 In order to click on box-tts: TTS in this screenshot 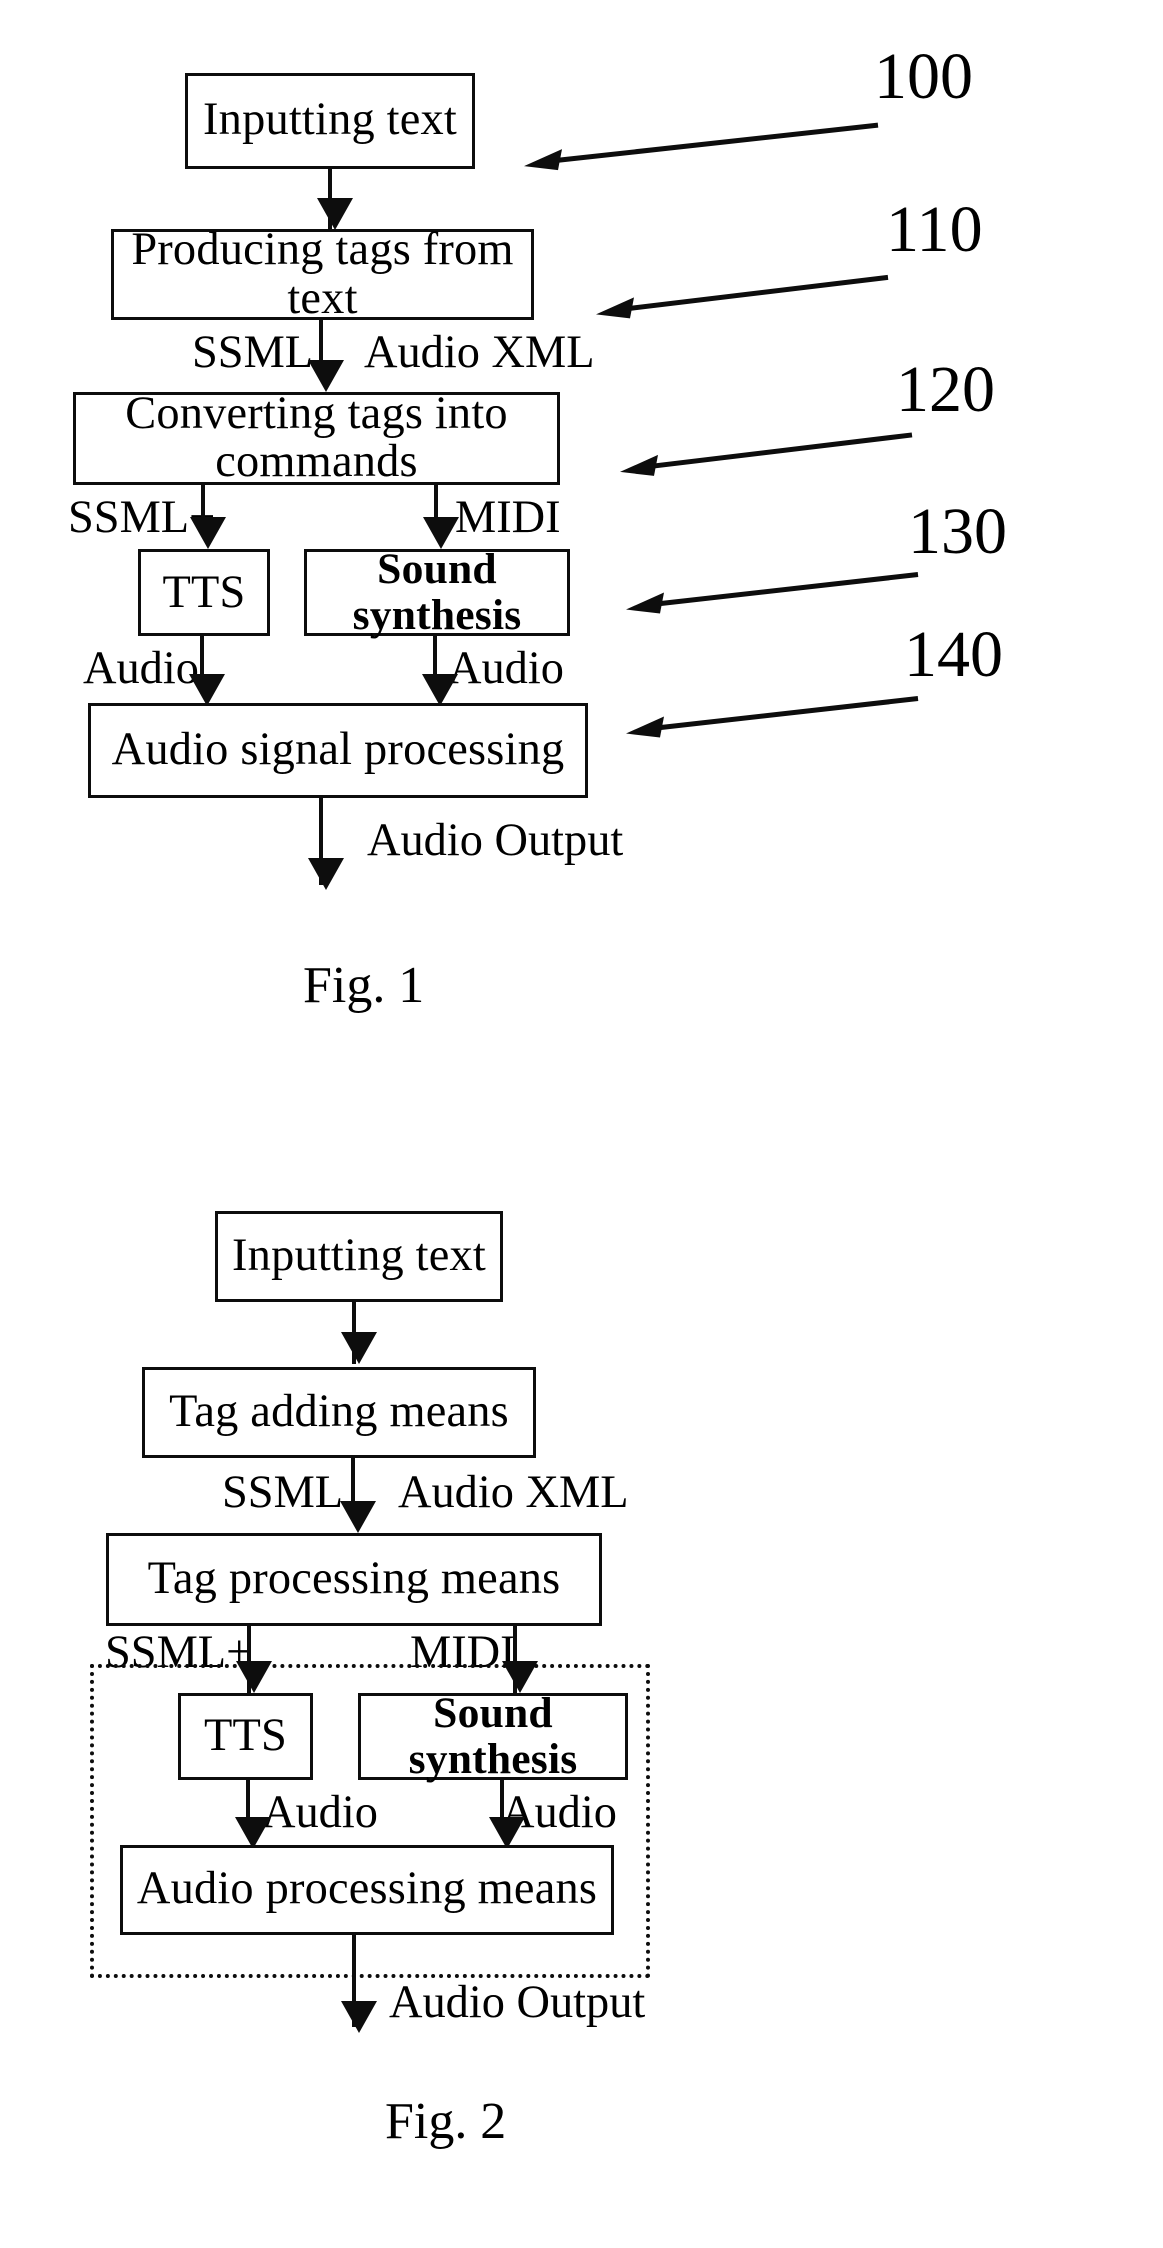, I will do `click(204, 593)`.